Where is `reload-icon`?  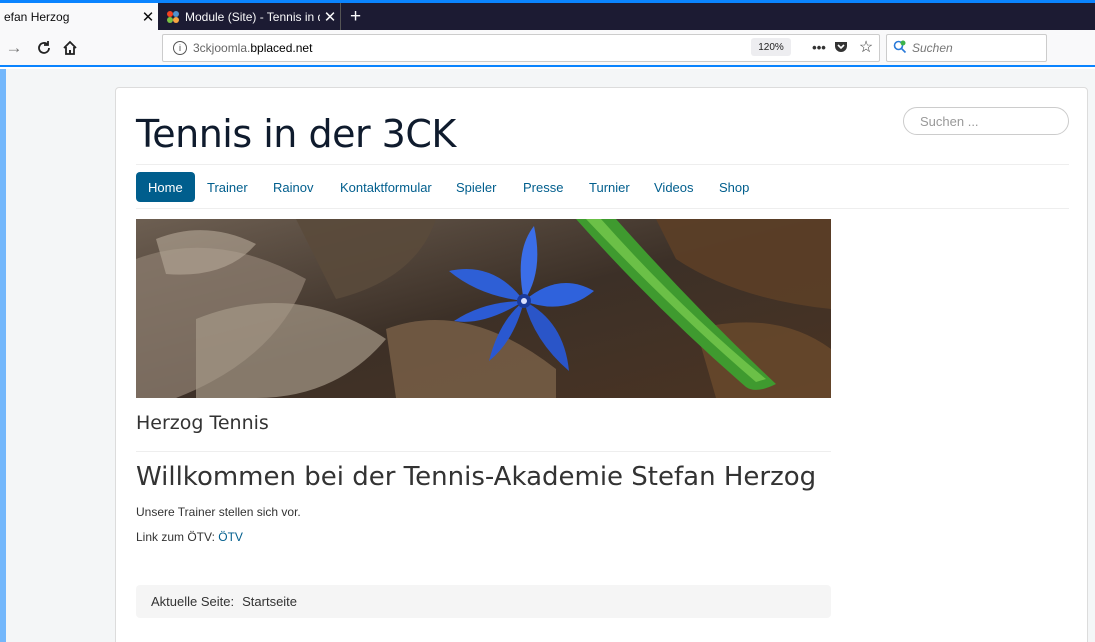 reload-icon is located at coordinates (44, 48).